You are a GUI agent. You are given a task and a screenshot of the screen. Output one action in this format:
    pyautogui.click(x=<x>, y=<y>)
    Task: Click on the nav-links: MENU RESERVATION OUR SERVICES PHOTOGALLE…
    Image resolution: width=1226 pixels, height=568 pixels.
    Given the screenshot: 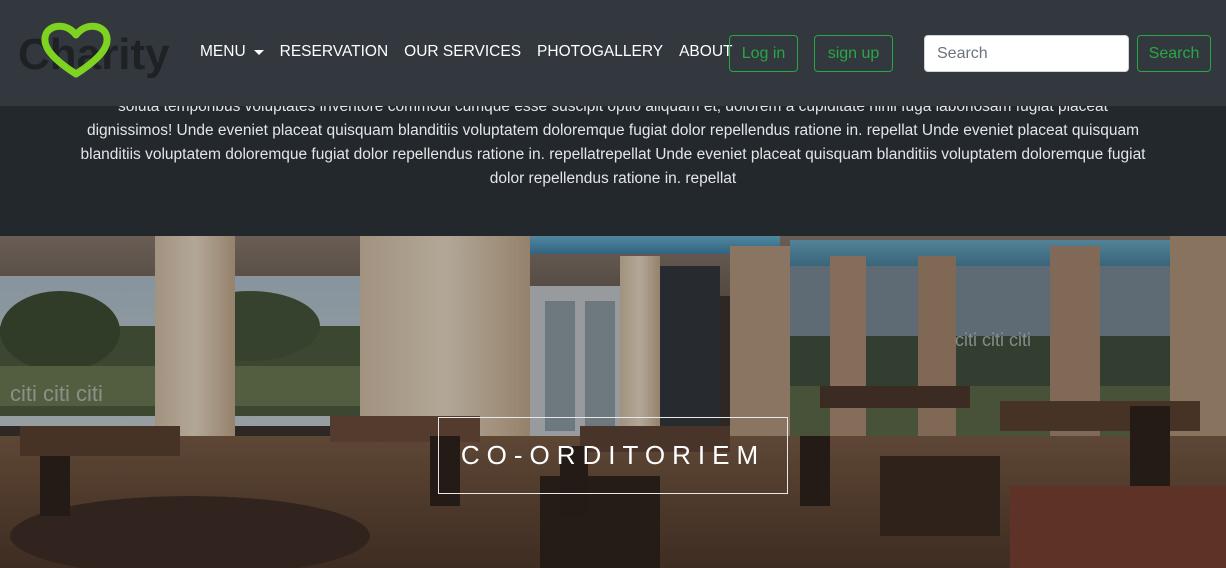 What is the action you would take?
    pyautogui.click(x=474, y=52)
    